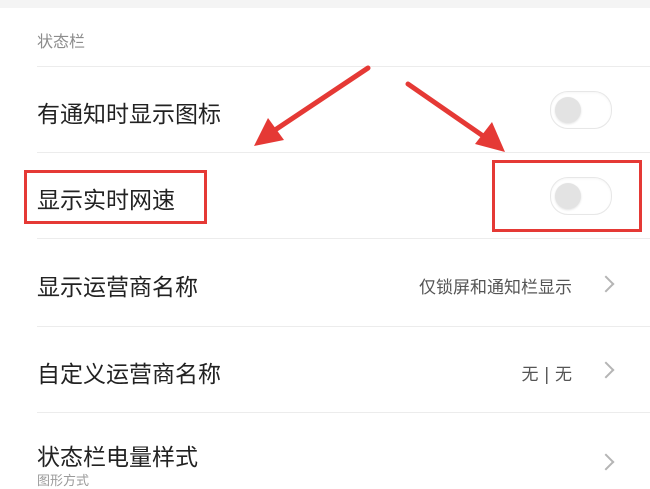 Image resolution: width=650 pixels, height=489 pixels. I want to click on row-value-carrier-name: 仅锁屏和通知栏显示, so click(495, 288).